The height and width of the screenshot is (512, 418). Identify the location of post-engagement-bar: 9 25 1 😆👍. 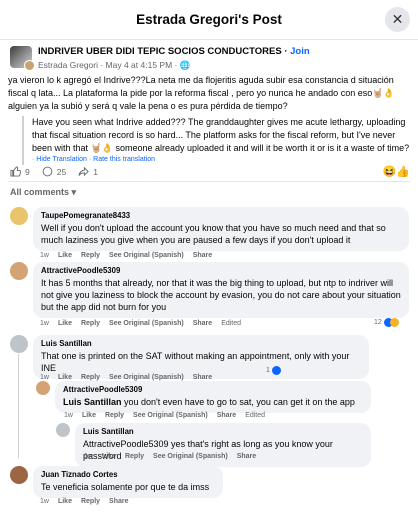
(210, 171).